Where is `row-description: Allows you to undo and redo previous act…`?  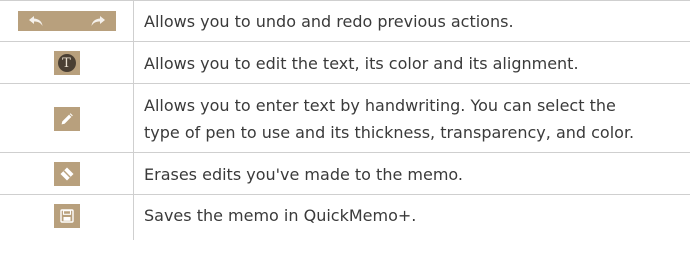 row-description: Allows you to undo and redo previous act… is located at coordinates (329, 21).